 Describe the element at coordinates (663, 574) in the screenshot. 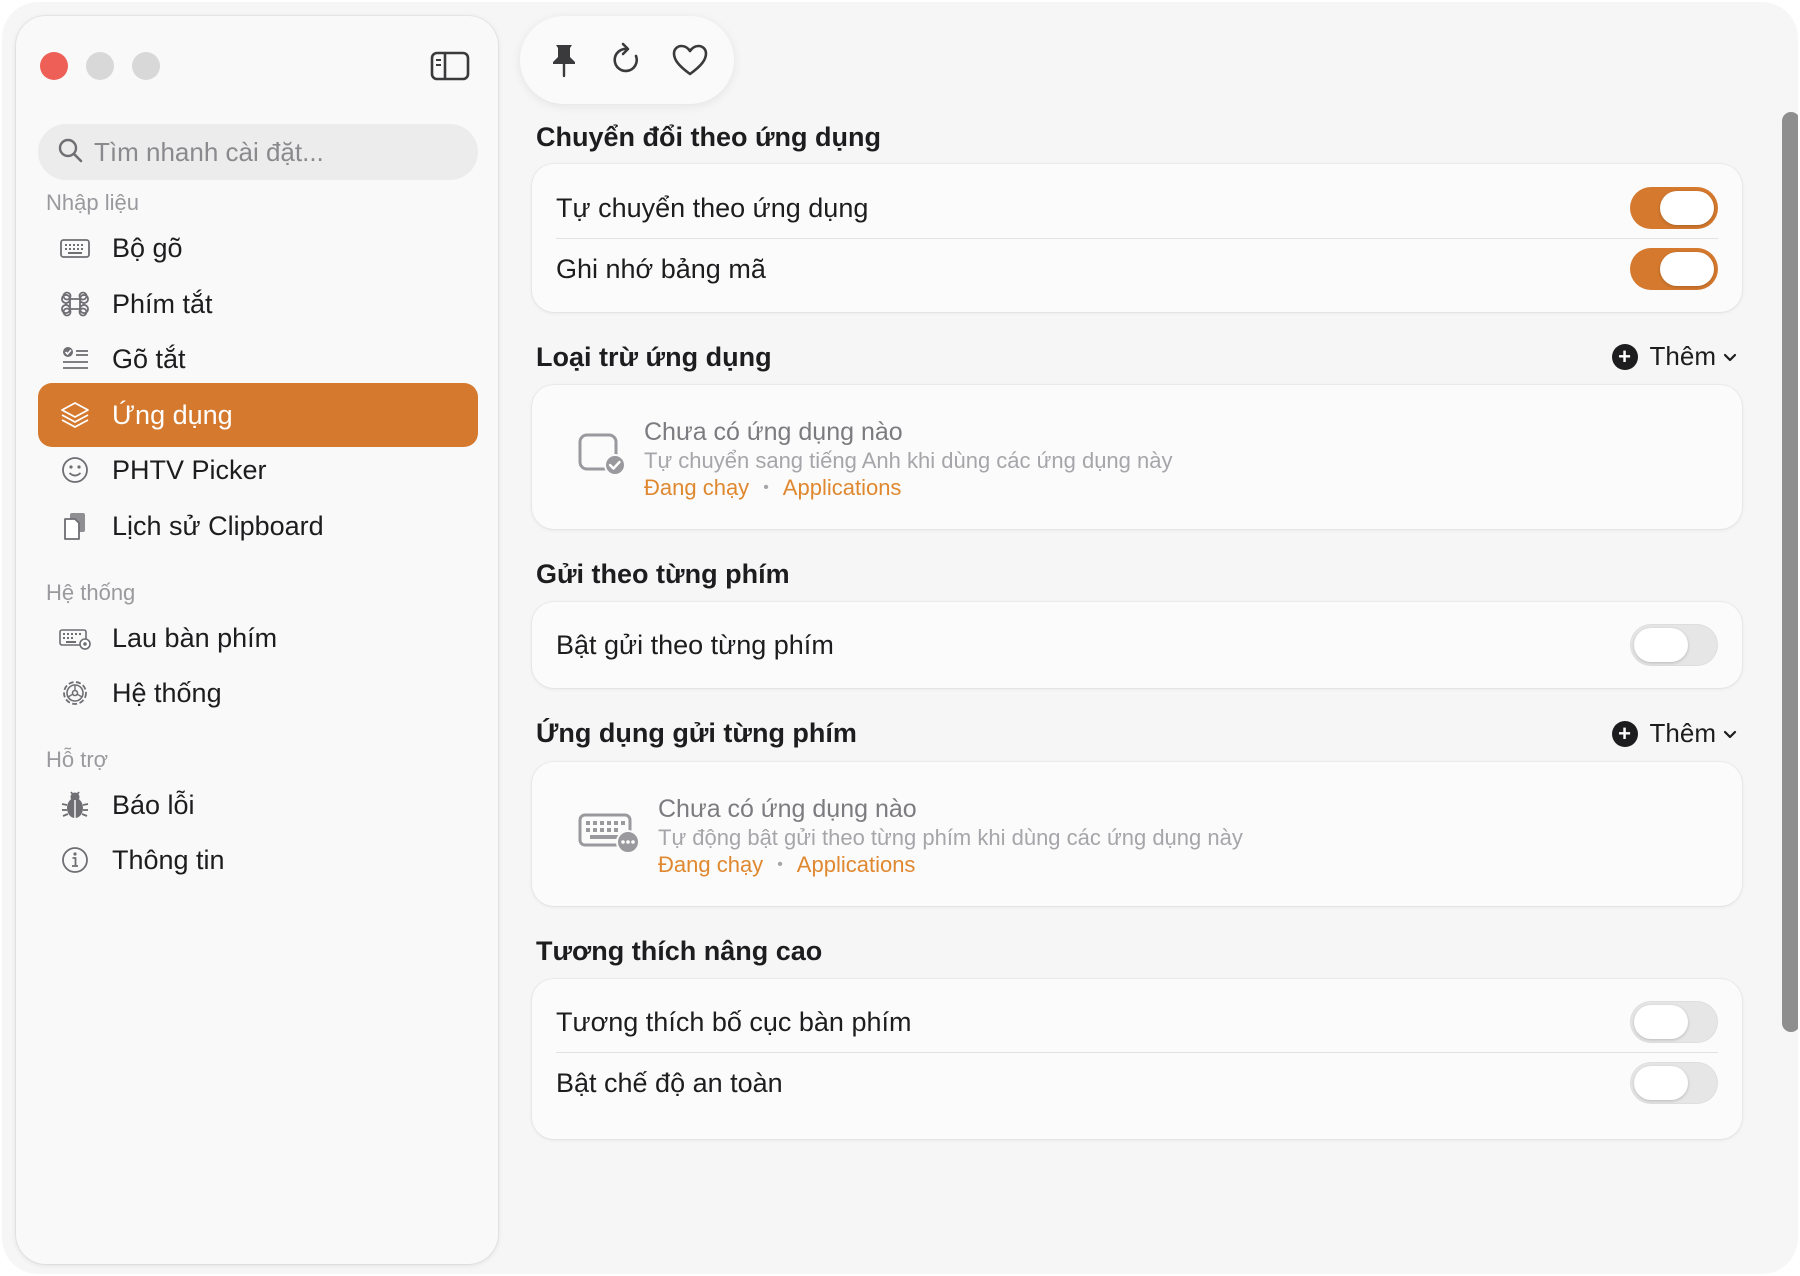

I see `section-title-send-key: Gửi theo từng phím` at that location.